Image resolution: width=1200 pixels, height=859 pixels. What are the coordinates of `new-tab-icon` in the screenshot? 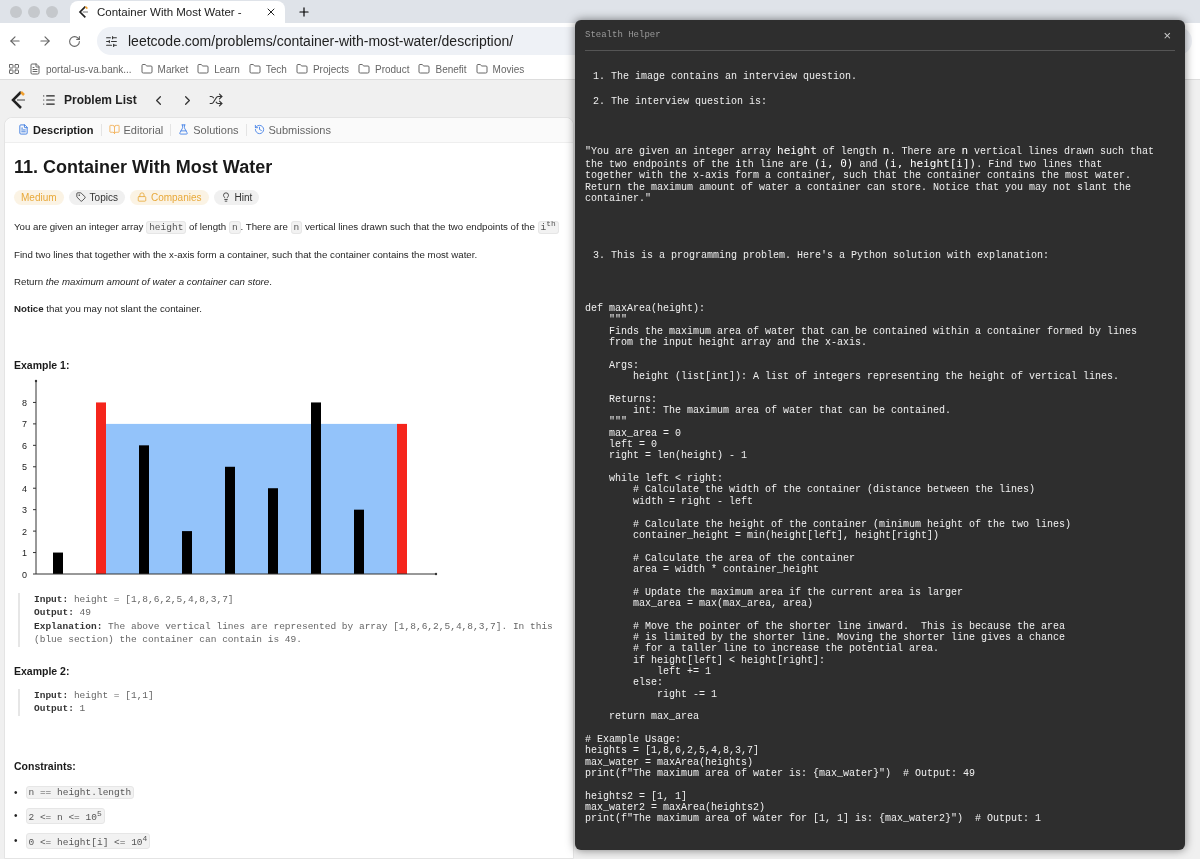 It's located at (304, 11).